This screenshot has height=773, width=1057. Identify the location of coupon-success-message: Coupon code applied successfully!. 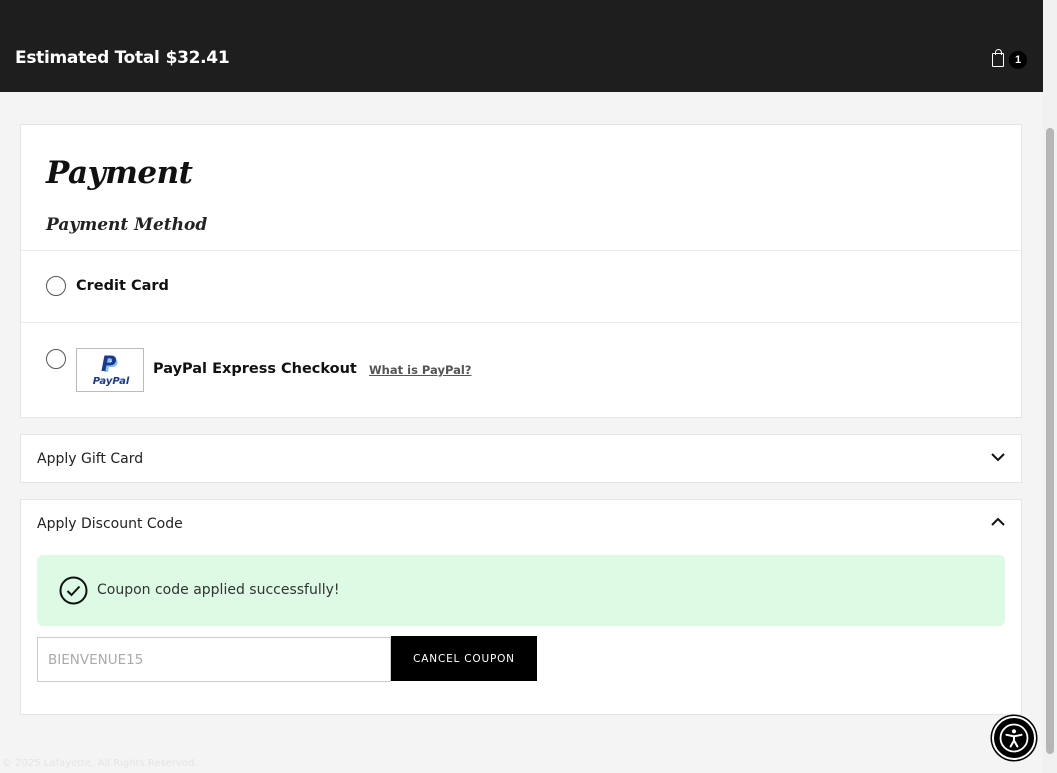
(218, 590).